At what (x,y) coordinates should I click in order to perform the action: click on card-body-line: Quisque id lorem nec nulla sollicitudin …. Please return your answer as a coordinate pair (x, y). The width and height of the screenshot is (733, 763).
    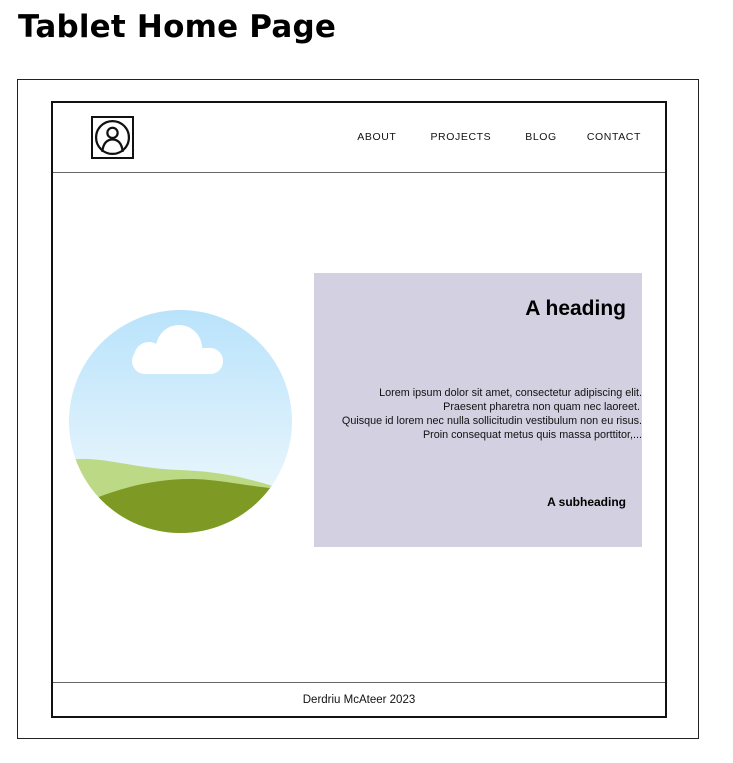
    Looking at the image, I should click on (491, 421).